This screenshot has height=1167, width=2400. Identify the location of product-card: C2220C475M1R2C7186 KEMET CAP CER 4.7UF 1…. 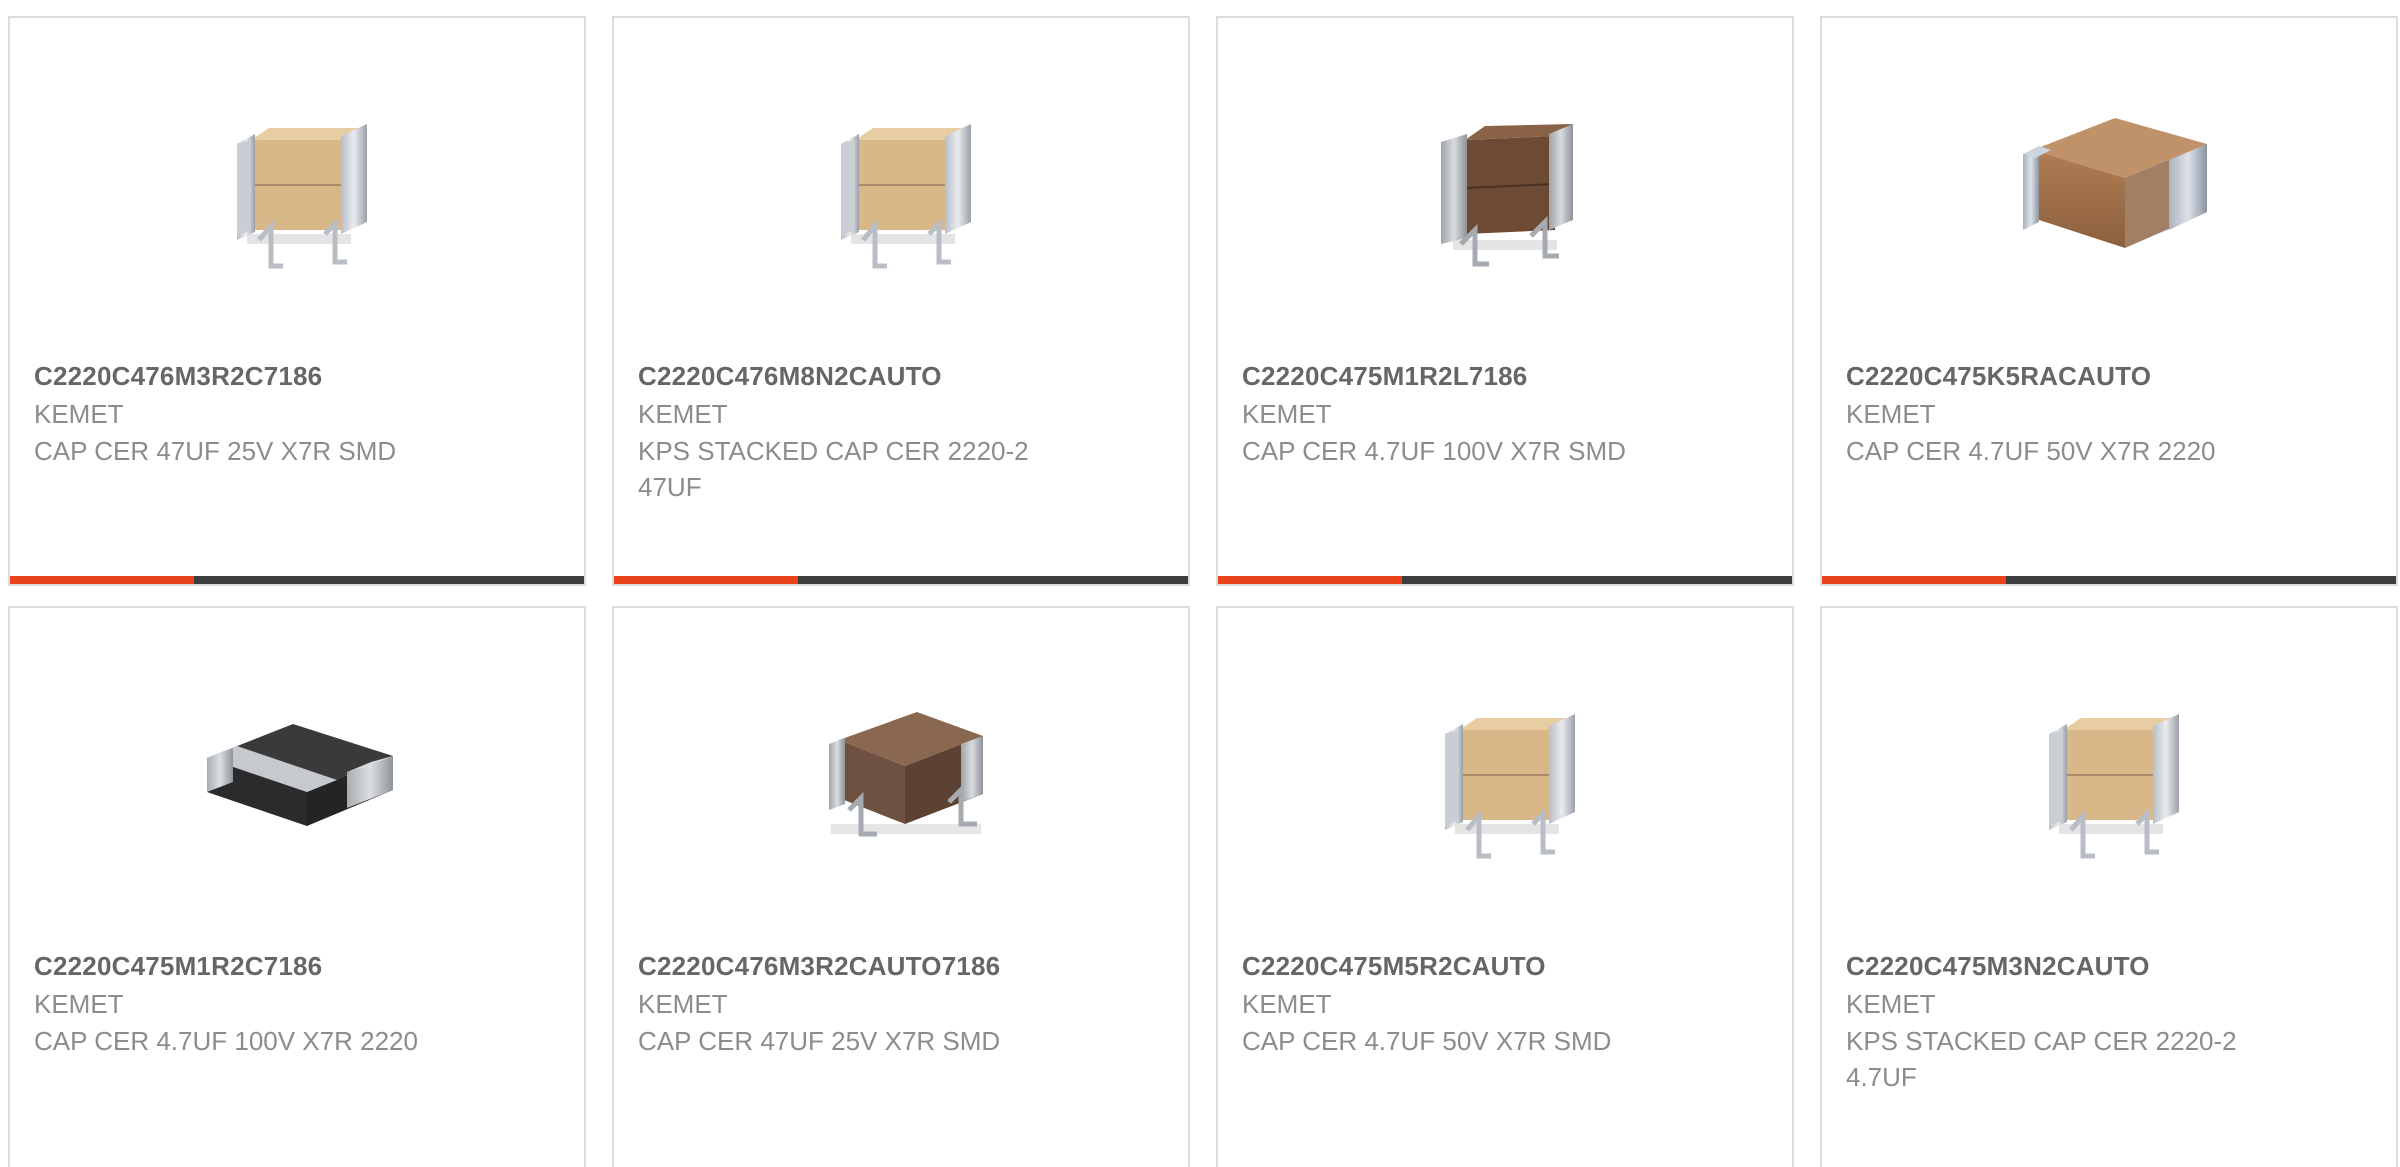
(297, 886).